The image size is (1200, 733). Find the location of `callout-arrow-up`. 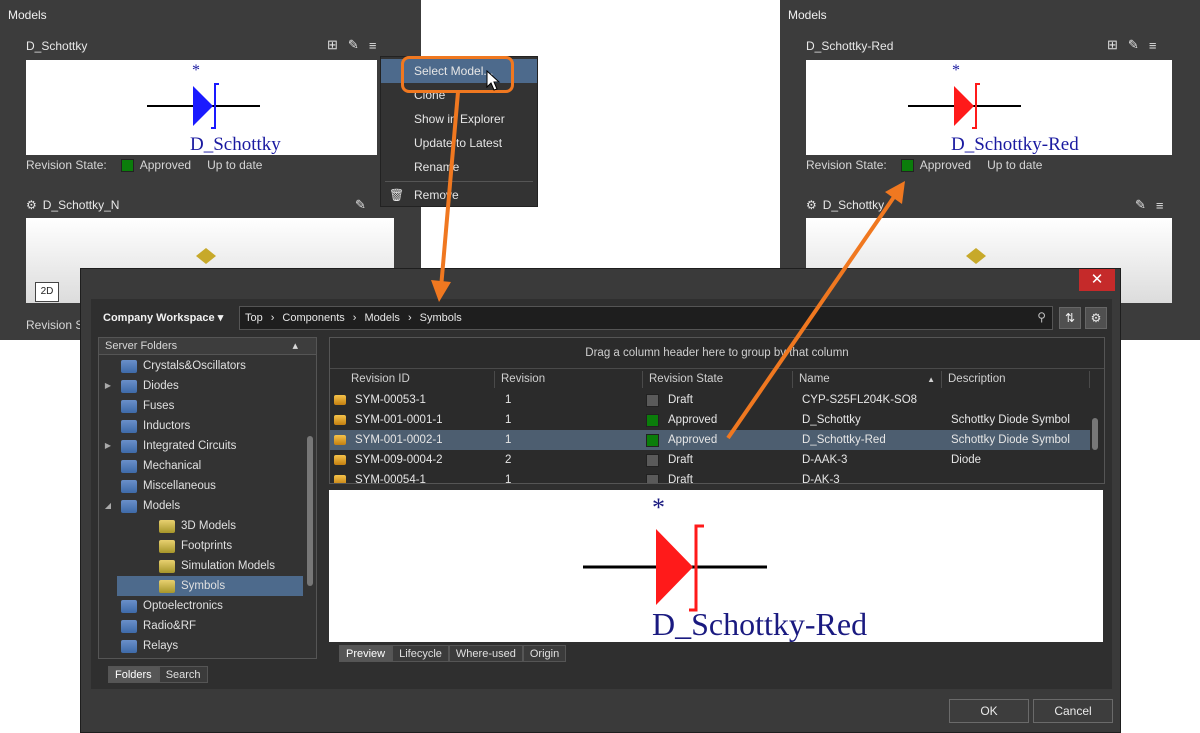

callout-arrow-up is located at coordinates (812, 316).